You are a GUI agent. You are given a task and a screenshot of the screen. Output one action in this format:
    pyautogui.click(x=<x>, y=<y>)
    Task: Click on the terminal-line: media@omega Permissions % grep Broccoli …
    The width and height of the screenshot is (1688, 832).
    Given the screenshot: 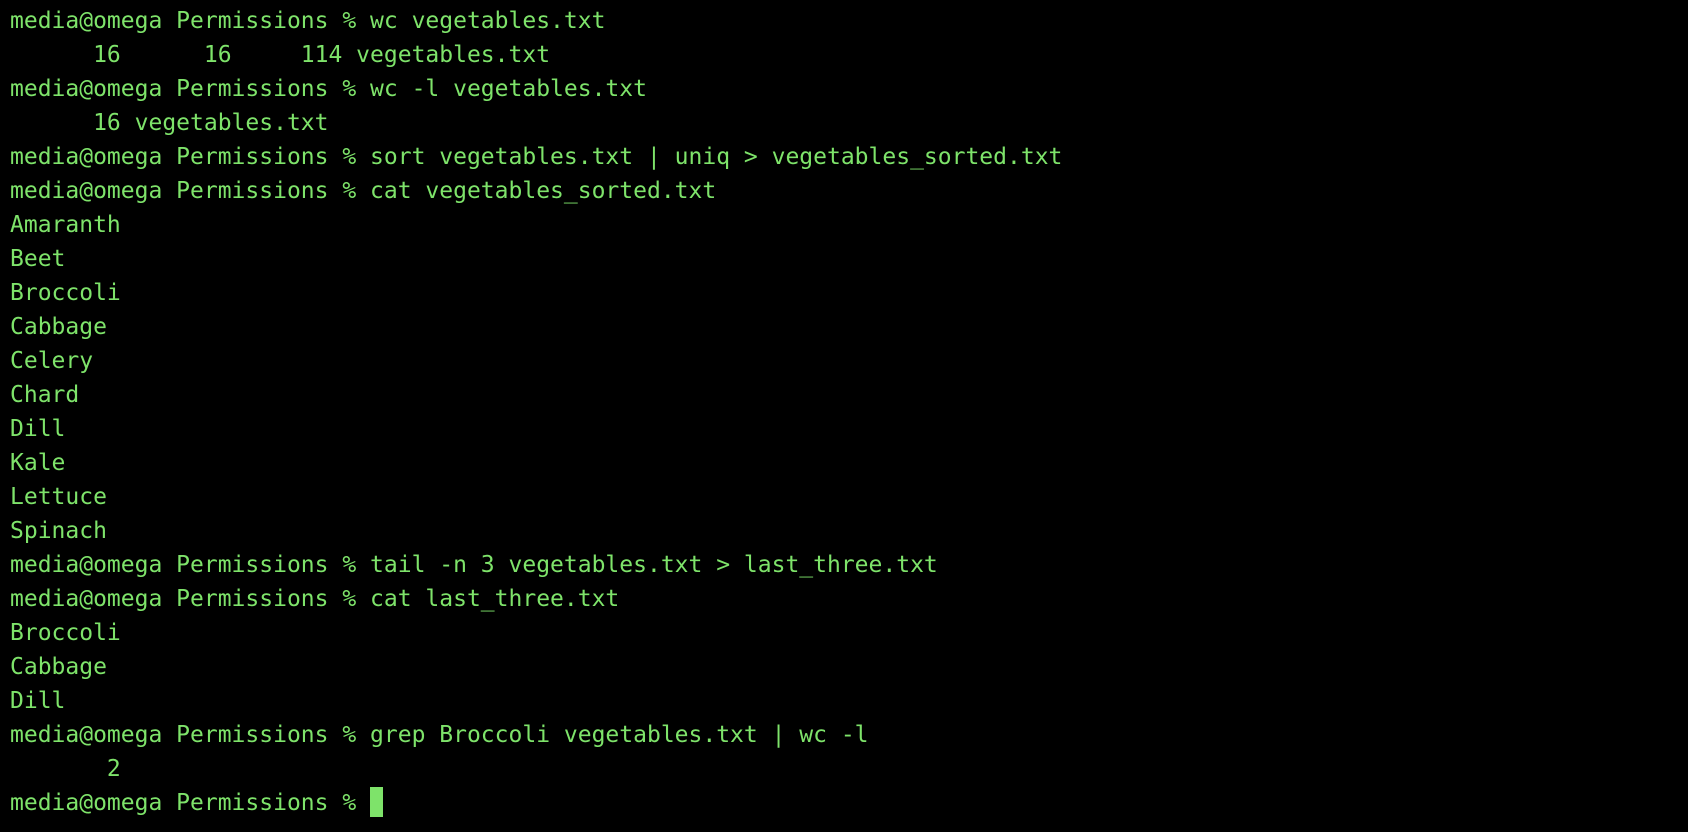 What is the action you would take?
    pyautogui.click(x=439, y=735)
    